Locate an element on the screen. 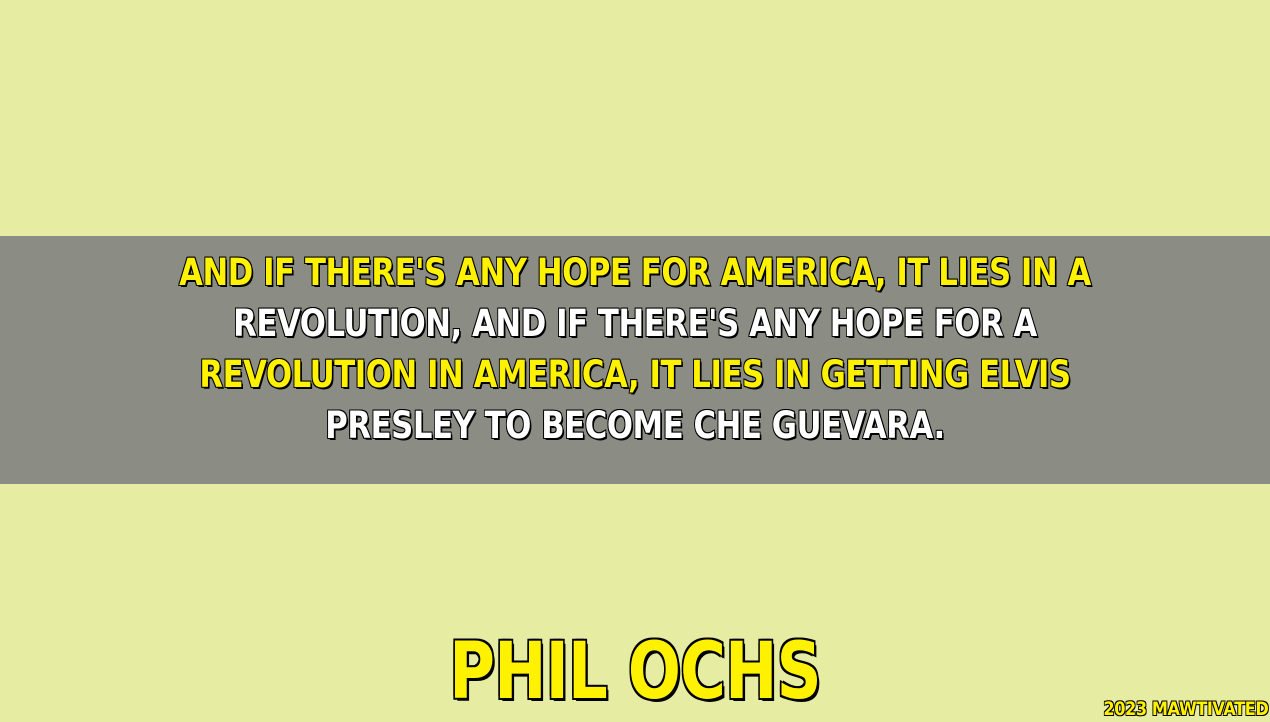 The width and height of the screenshot is (1270, 722). quote-line-4: PRESLEY TO BECOME CHE GUEVARA. is located at coordinates (635, 425).